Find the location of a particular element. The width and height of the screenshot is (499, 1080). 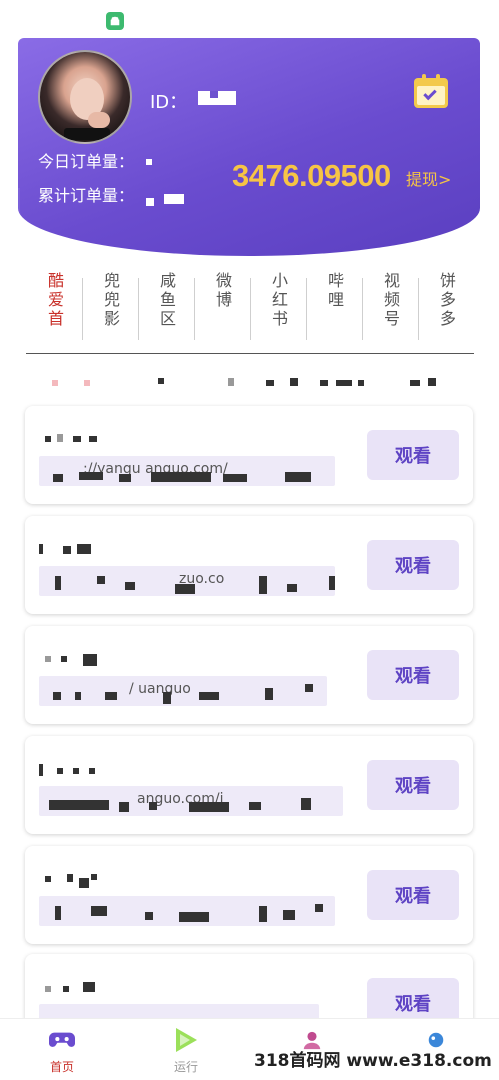

tab-label: 哔哩 is located at coordinates (334, 291).